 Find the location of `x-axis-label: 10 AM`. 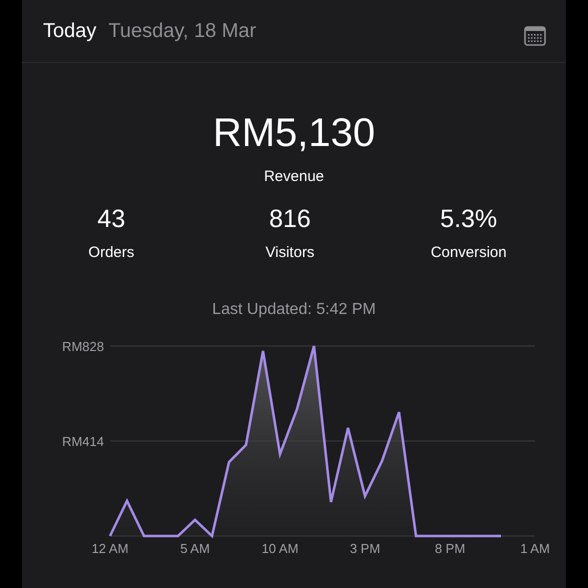

x-axis-label: 10 AM is located at coordinates (280, 548).